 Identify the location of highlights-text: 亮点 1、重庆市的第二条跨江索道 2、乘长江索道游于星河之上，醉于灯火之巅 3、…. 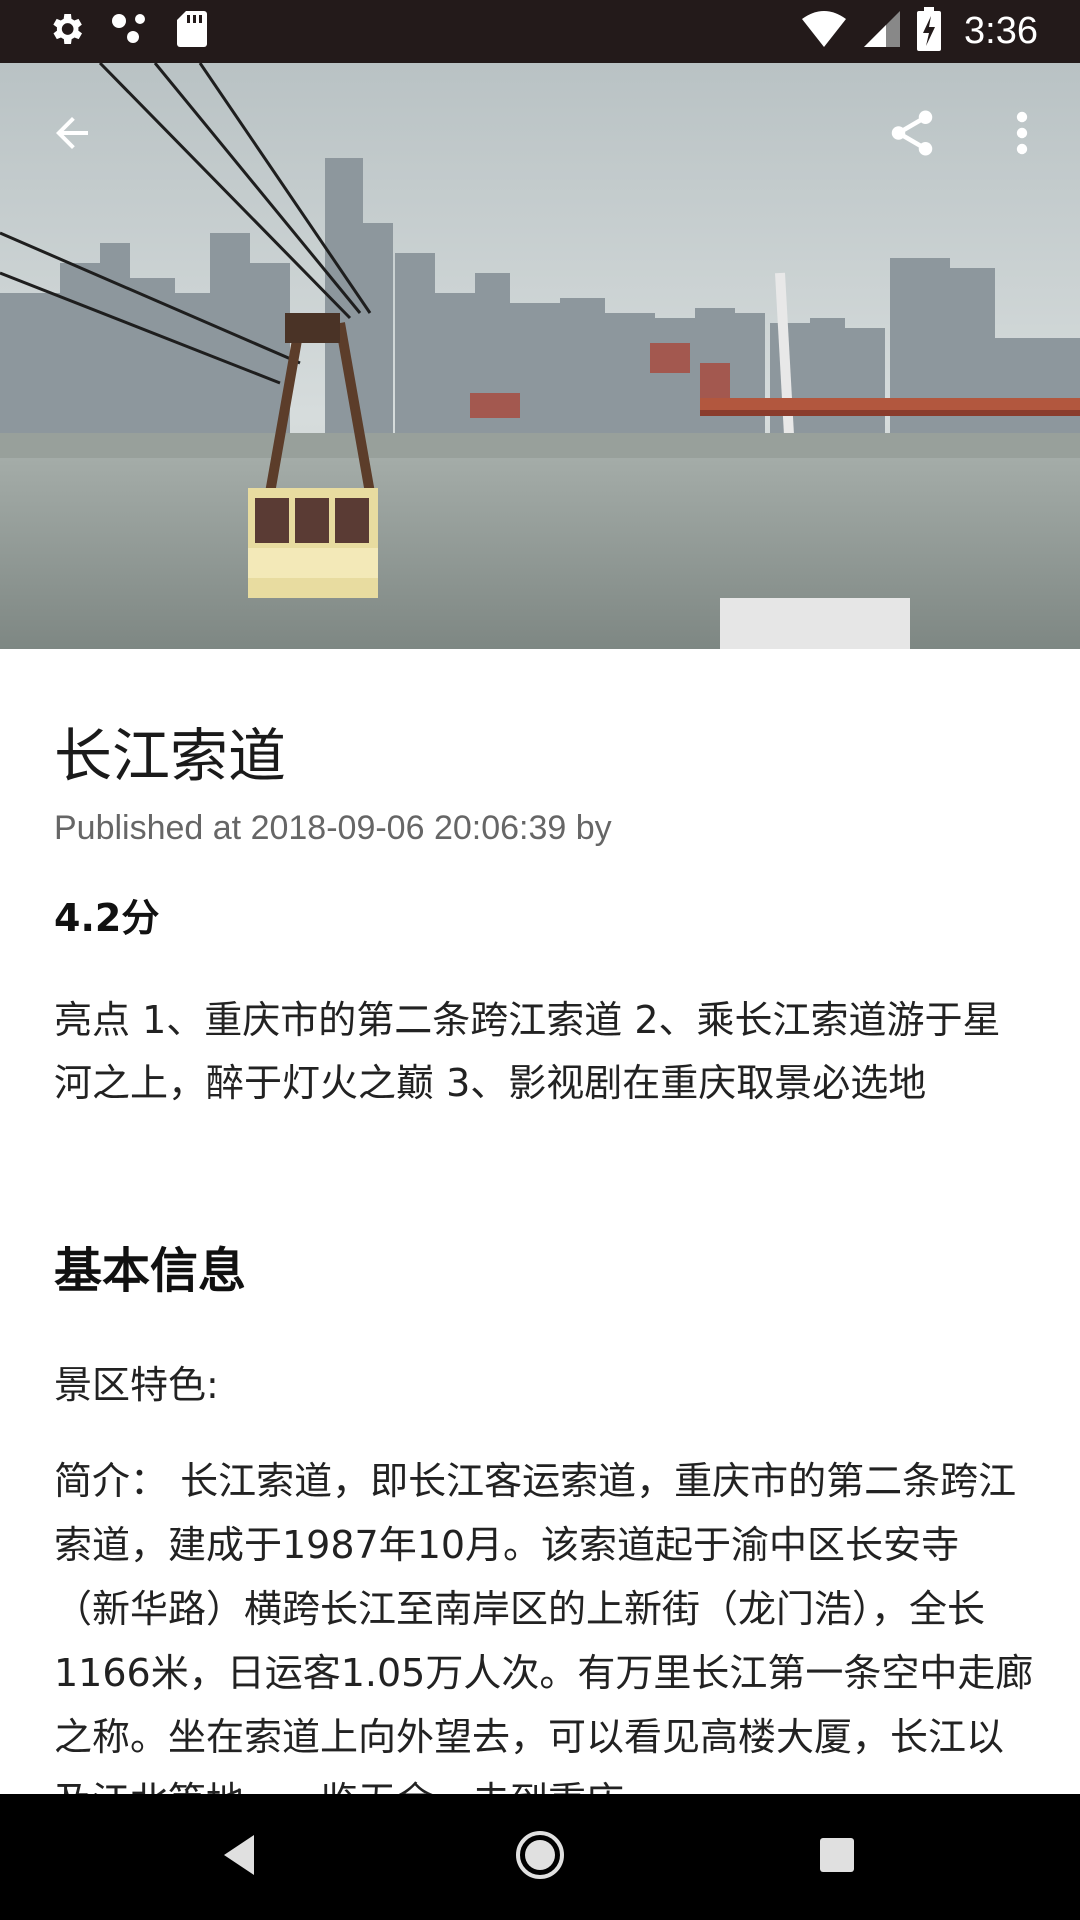
(527, 1051).